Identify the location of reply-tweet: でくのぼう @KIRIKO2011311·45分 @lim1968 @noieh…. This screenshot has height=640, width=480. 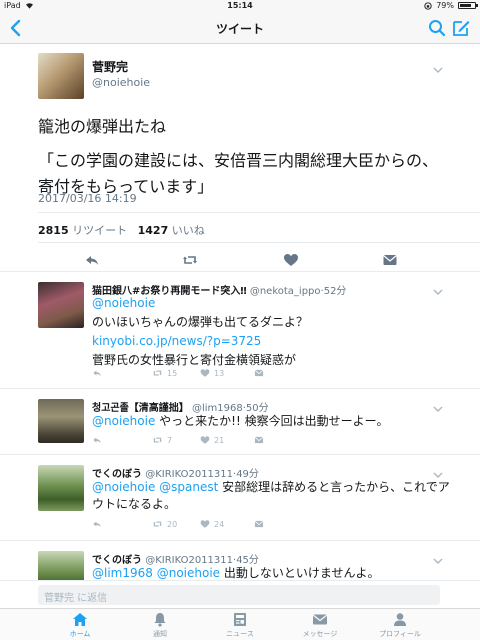
(240, 560).